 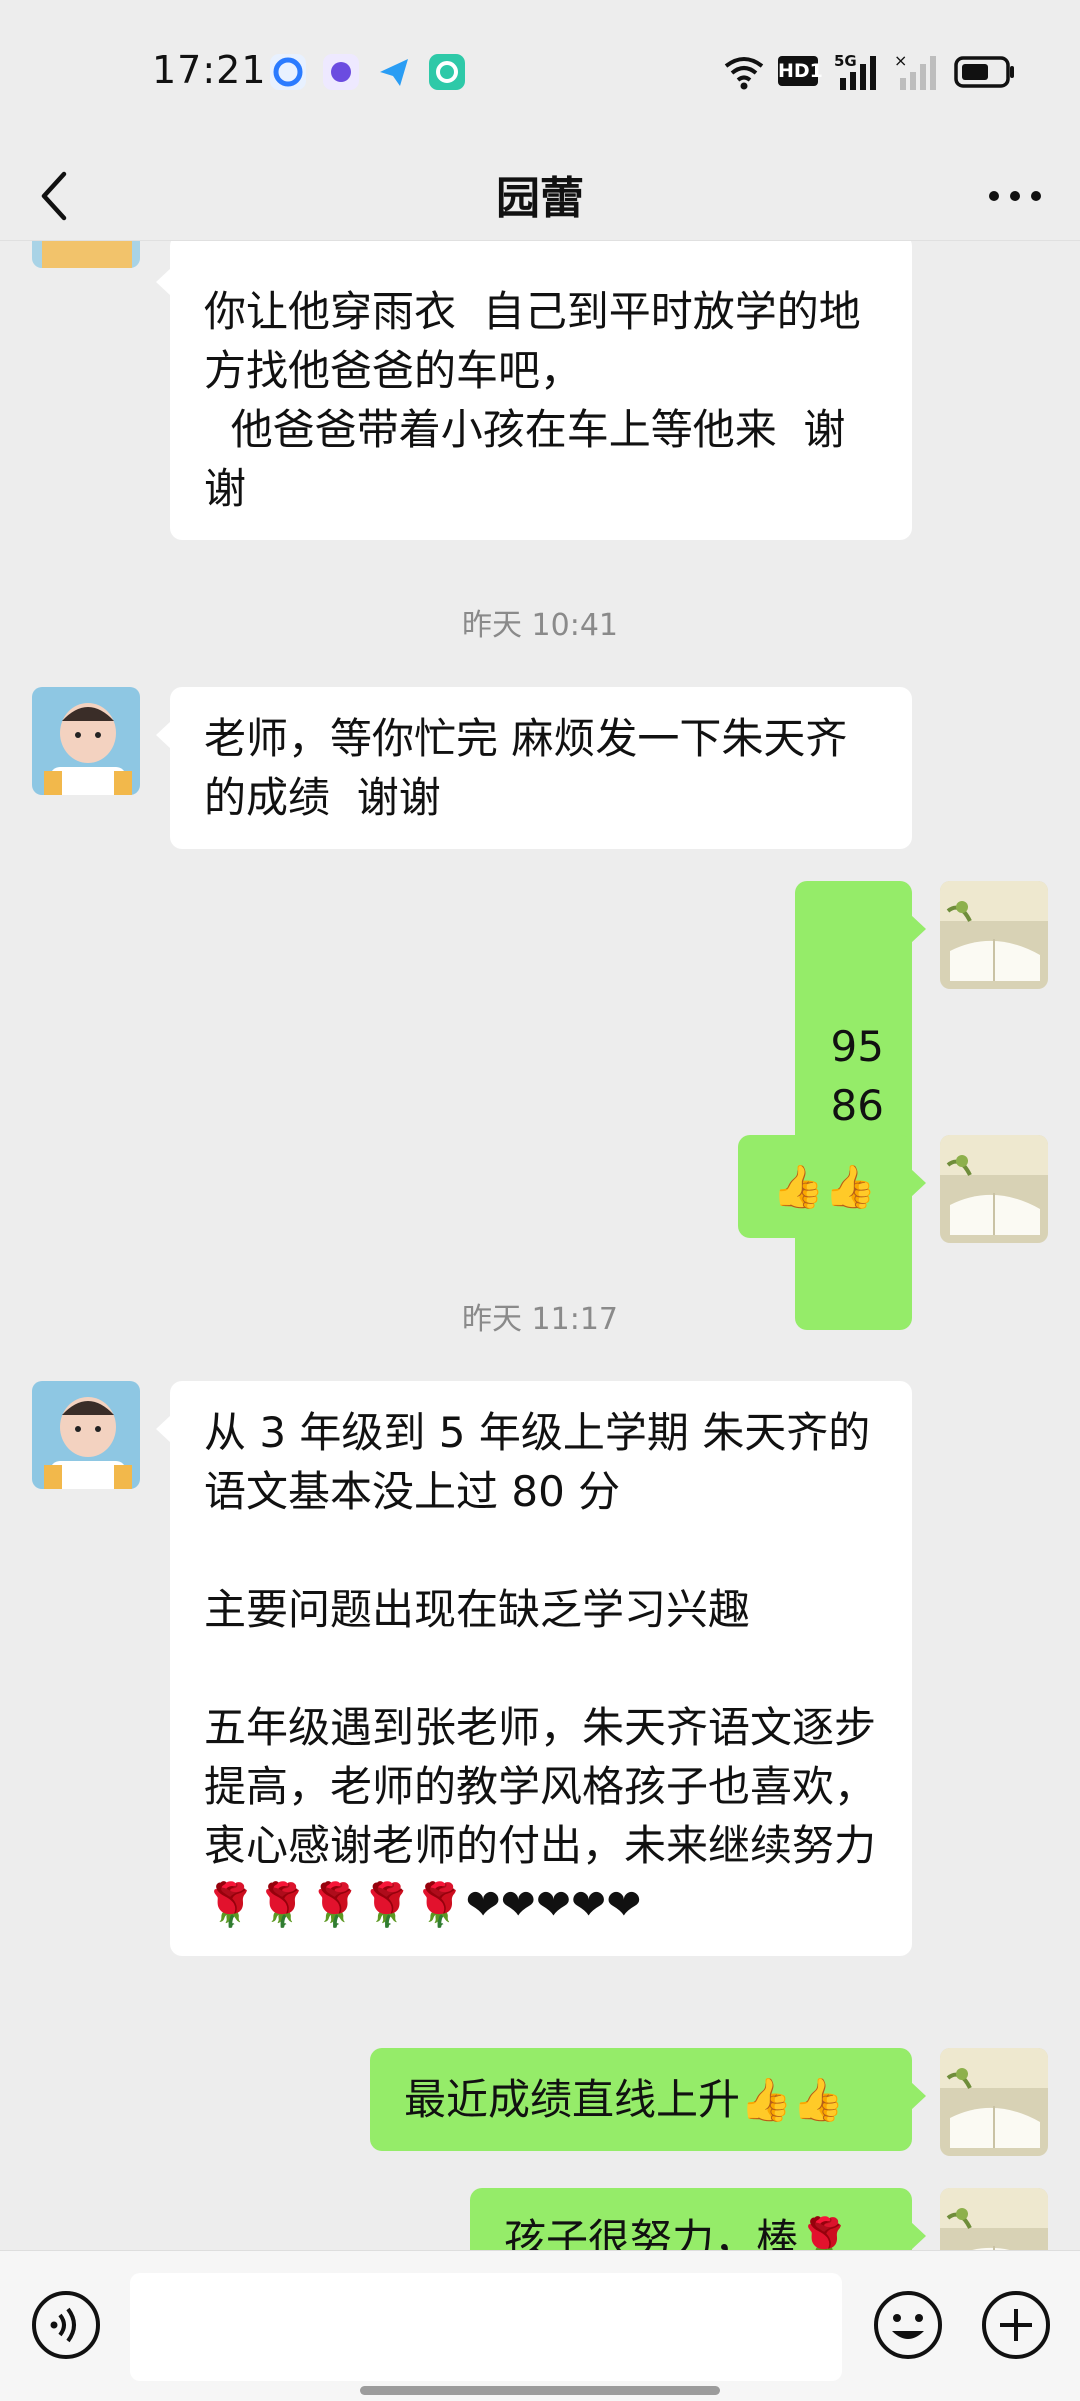 I want to click on telegram-notification-icon, so click(x=394, y=72).